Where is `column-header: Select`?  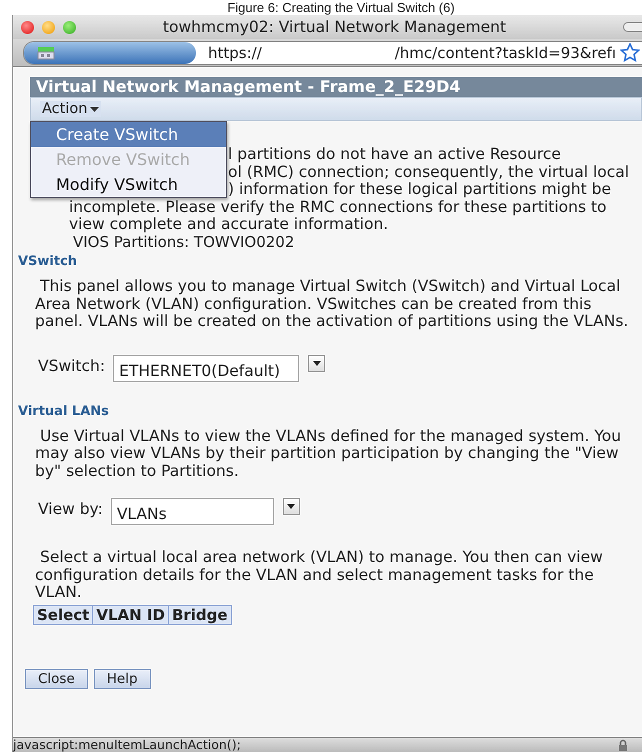
column-header: Select is located at coordinates (63, 614).